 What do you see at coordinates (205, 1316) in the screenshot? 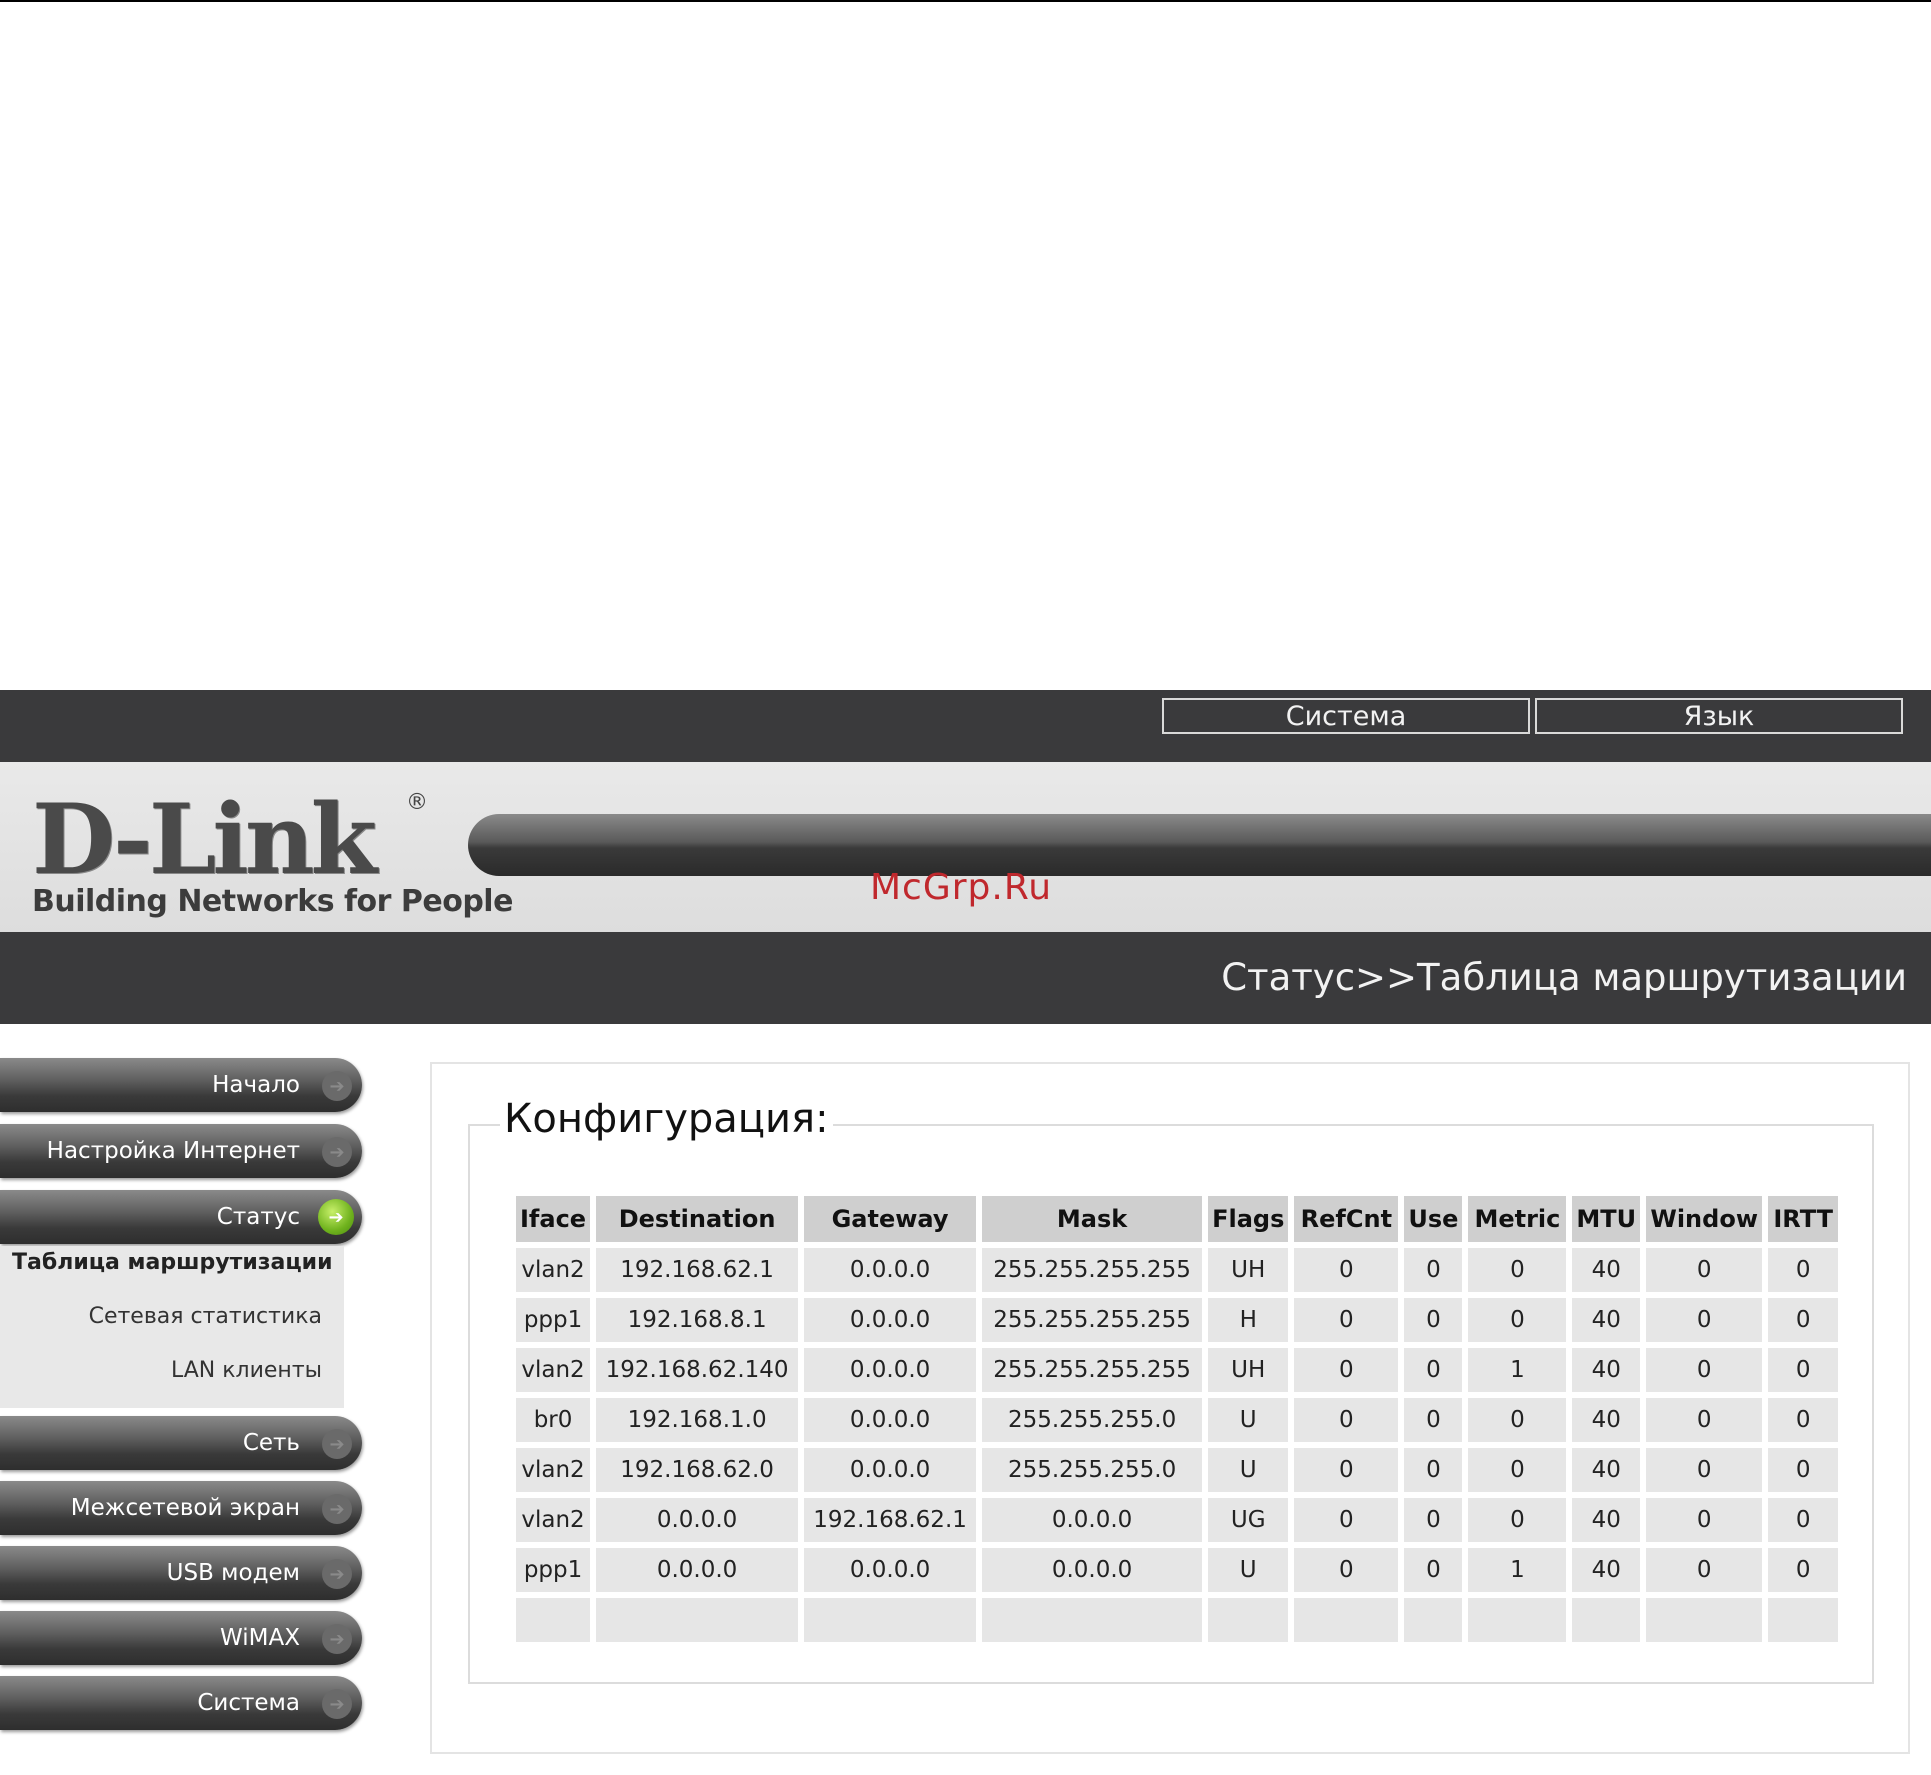
I see `subnav-item-network-statistics: Сетевая статистика` at bounding box center [205, 1316].